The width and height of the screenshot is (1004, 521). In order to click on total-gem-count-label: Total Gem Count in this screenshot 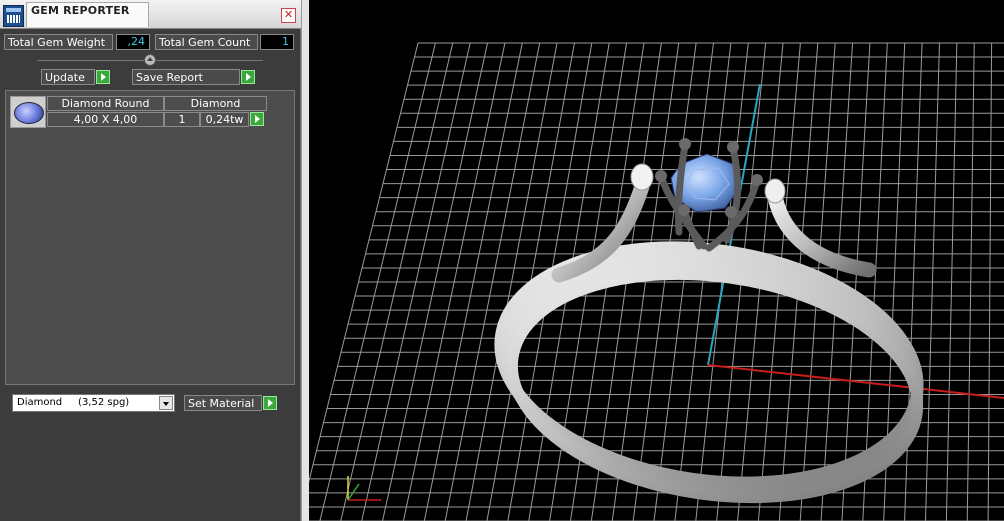, I will do `click(206, 42)`.